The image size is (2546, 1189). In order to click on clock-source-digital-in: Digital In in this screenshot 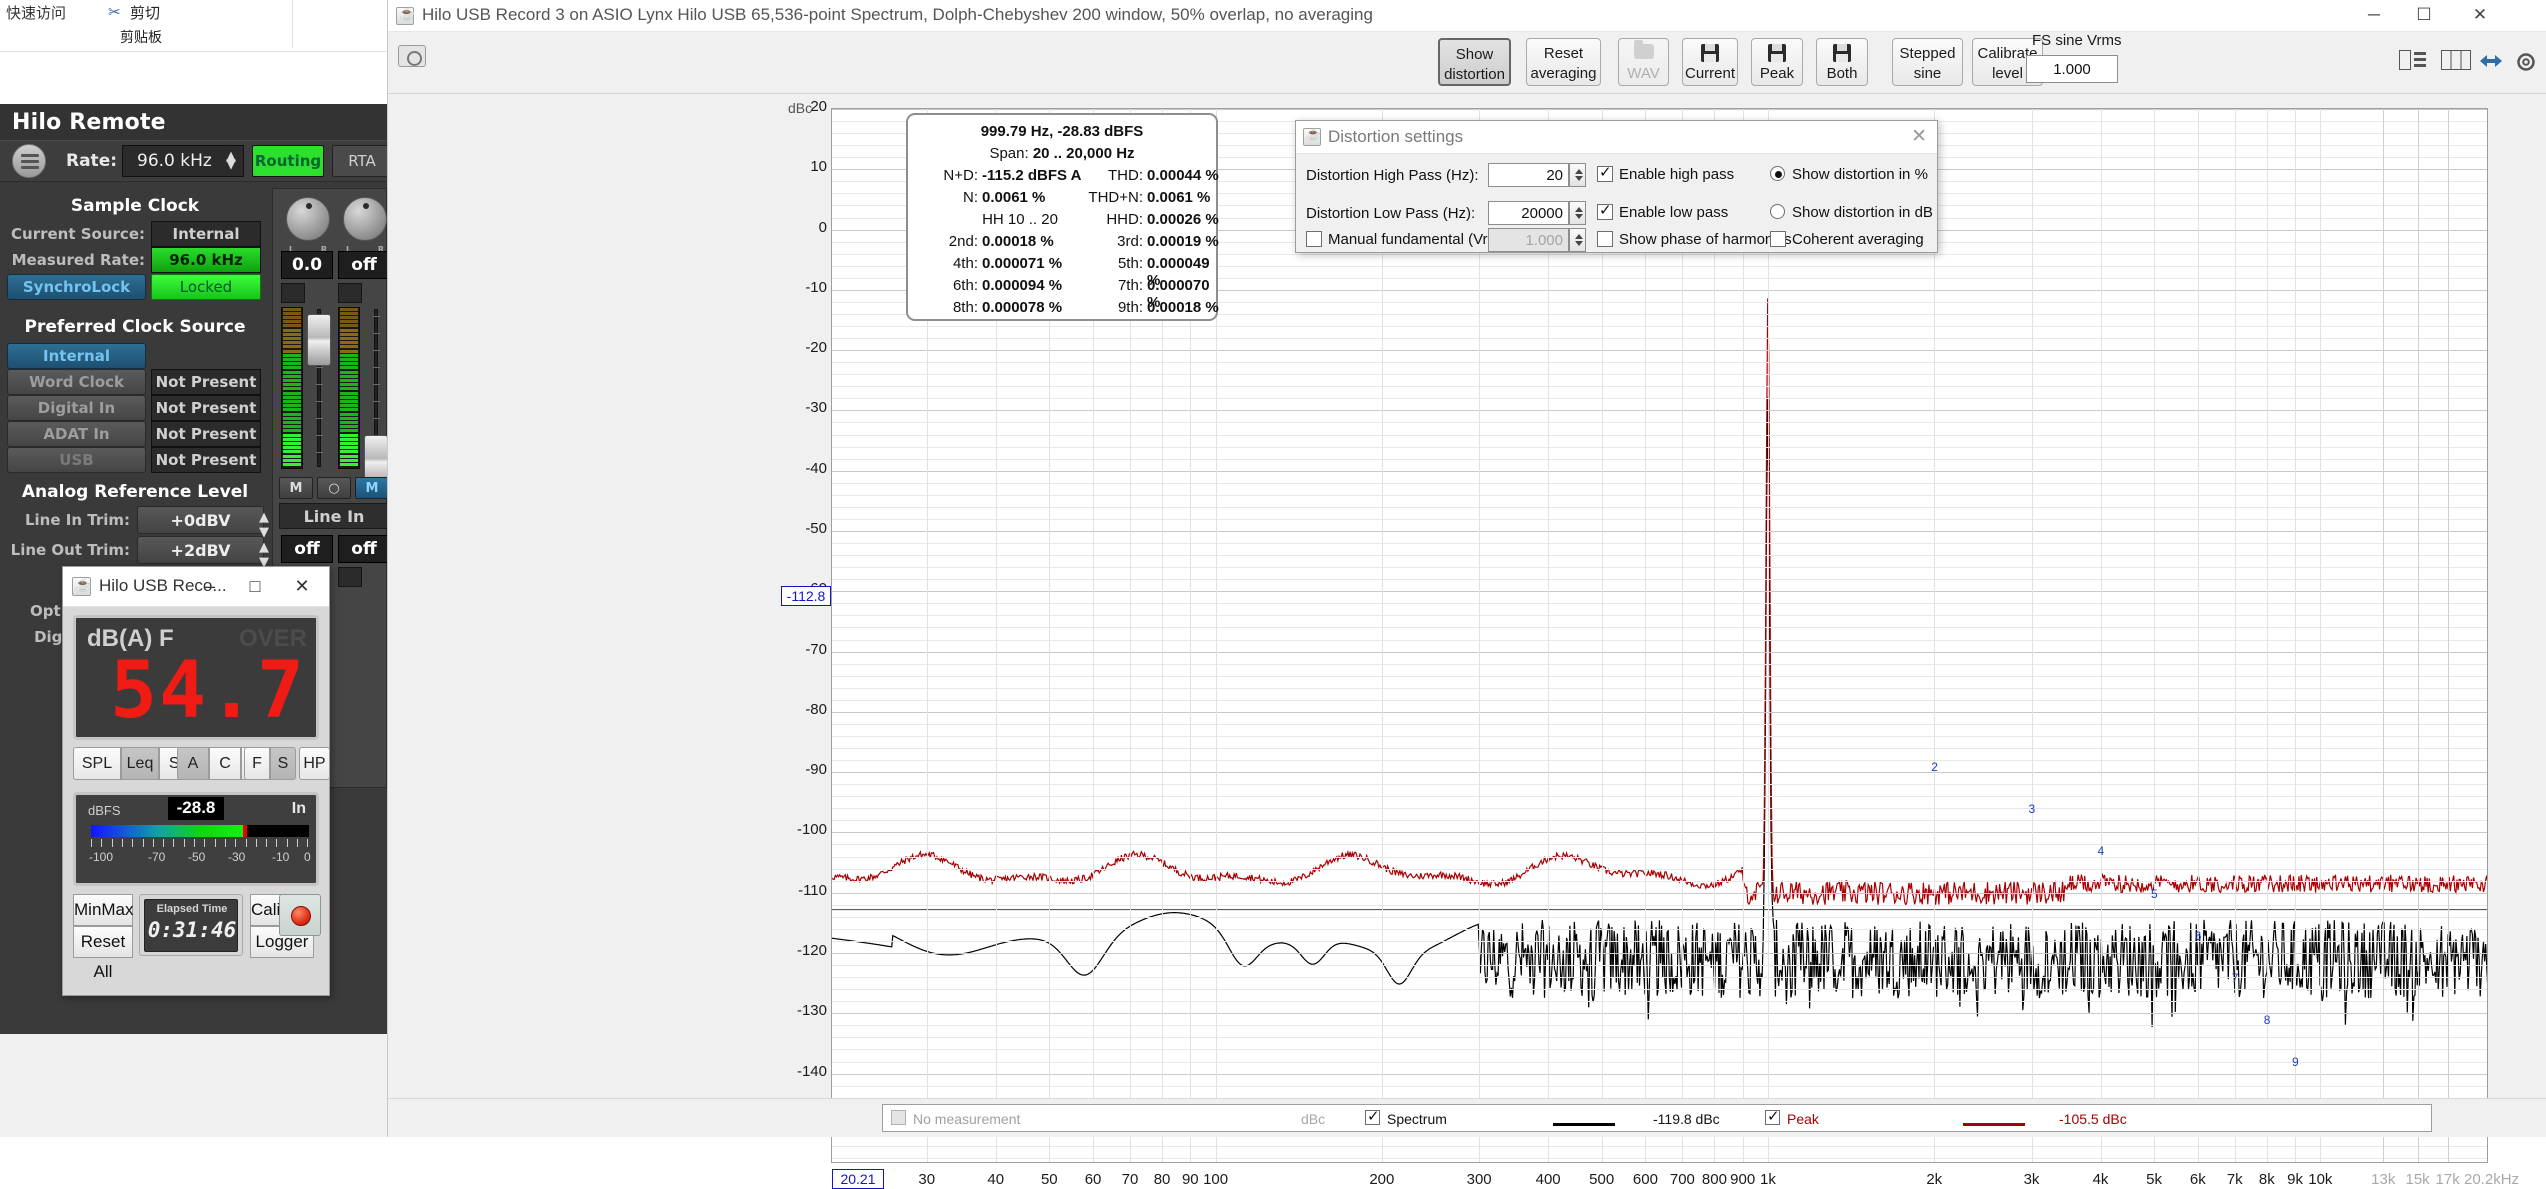, I will do `click(76, 408)`.